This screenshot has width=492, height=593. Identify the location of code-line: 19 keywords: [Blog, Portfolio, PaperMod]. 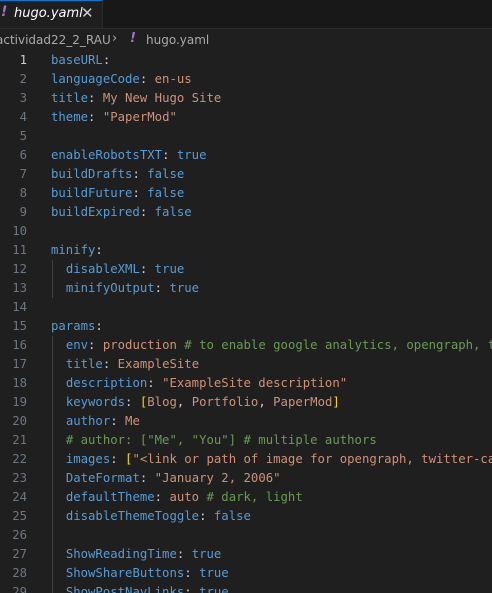
(246, 402).